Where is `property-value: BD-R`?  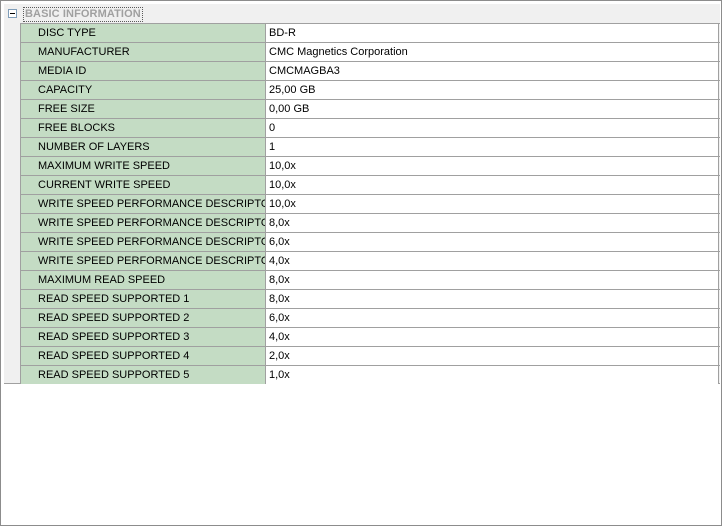 property-value: BD-R is located at coordinates (492, 33).